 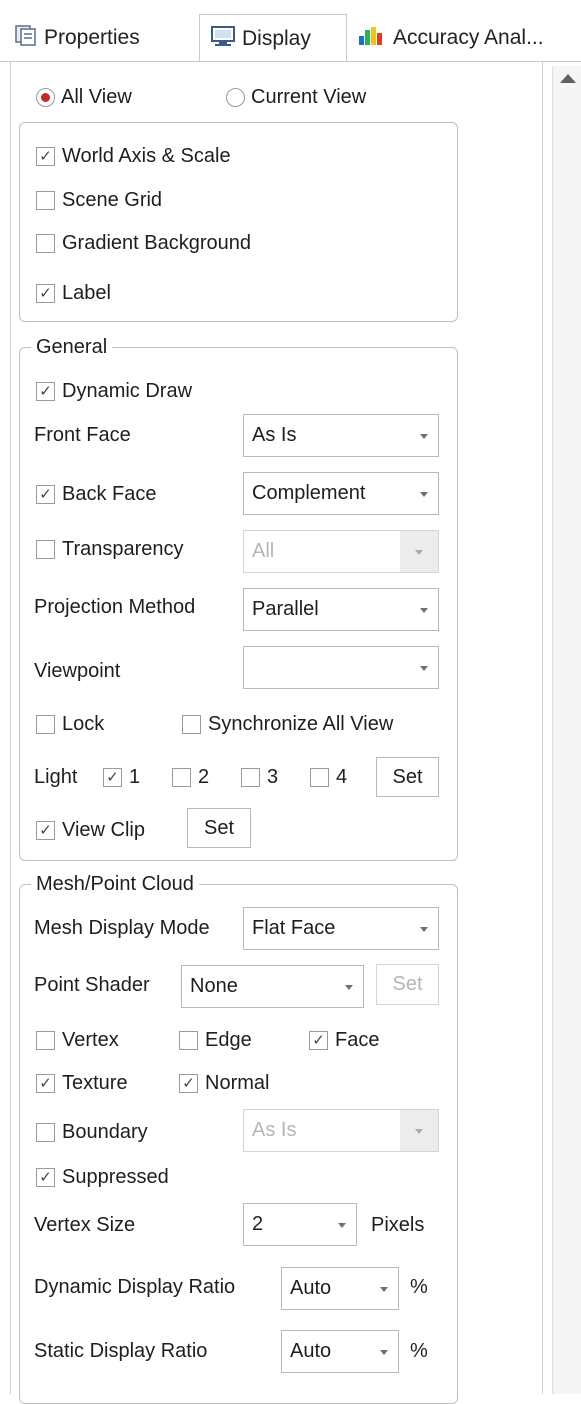 What do you see at coordinates (121, 1351) in the screenshot?
I see `static-display-ratio-label: Static Display Ratio` at bounding box center [121, 1351].